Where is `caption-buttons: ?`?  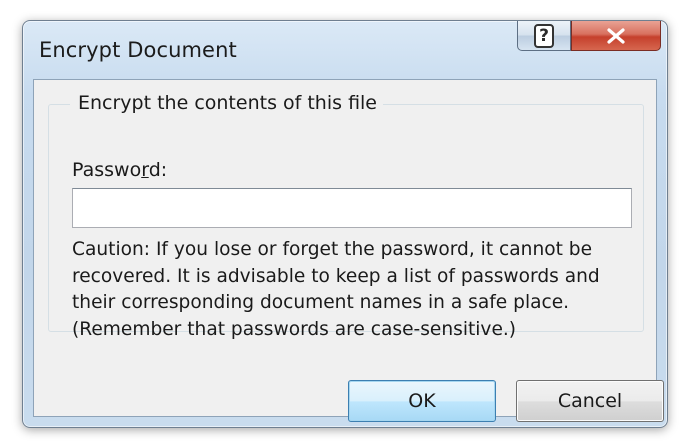 caption-buttons: ? is located at coordinates (589, 39).